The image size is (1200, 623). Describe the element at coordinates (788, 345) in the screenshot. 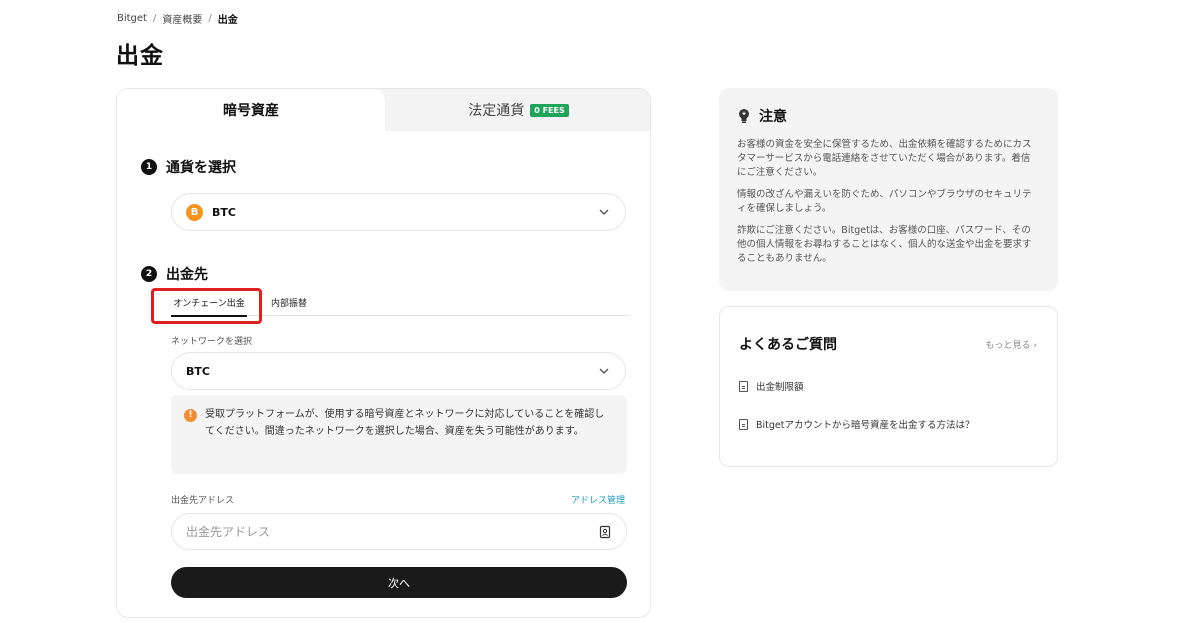

I see `faq-title: よくあるご質問` at that location.